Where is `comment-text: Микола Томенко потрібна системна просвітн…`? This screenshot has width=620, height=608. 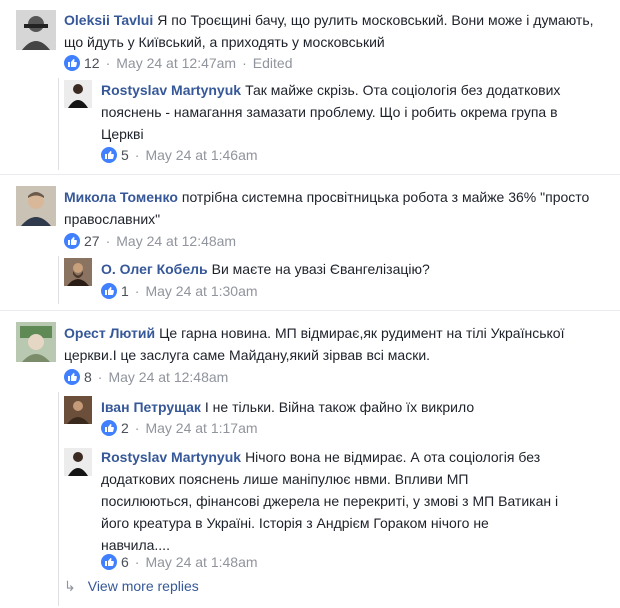 comment-text: Микола Томенко потрібна системна просвітн… is located at coordinates (327, 208).